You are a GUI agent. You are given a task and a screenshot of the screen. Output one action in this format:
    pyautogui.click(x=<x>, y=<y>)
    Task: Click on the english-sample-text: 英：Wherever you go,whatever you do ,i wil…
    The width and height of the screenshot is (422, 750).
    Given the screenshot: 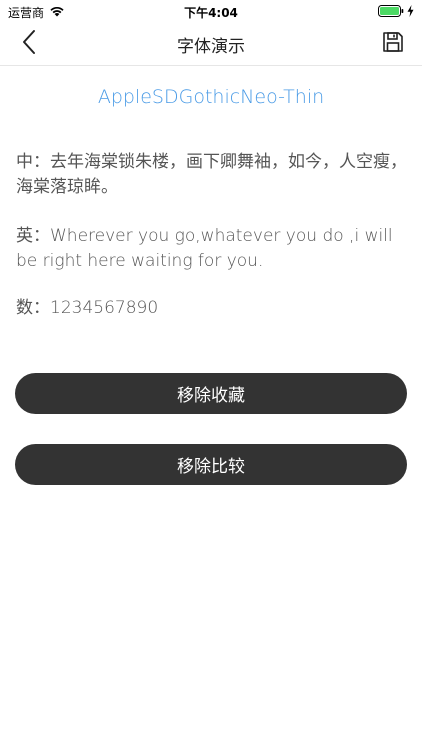 What is the action you would take?
    pyautogui.click(x=204, y=248)
    